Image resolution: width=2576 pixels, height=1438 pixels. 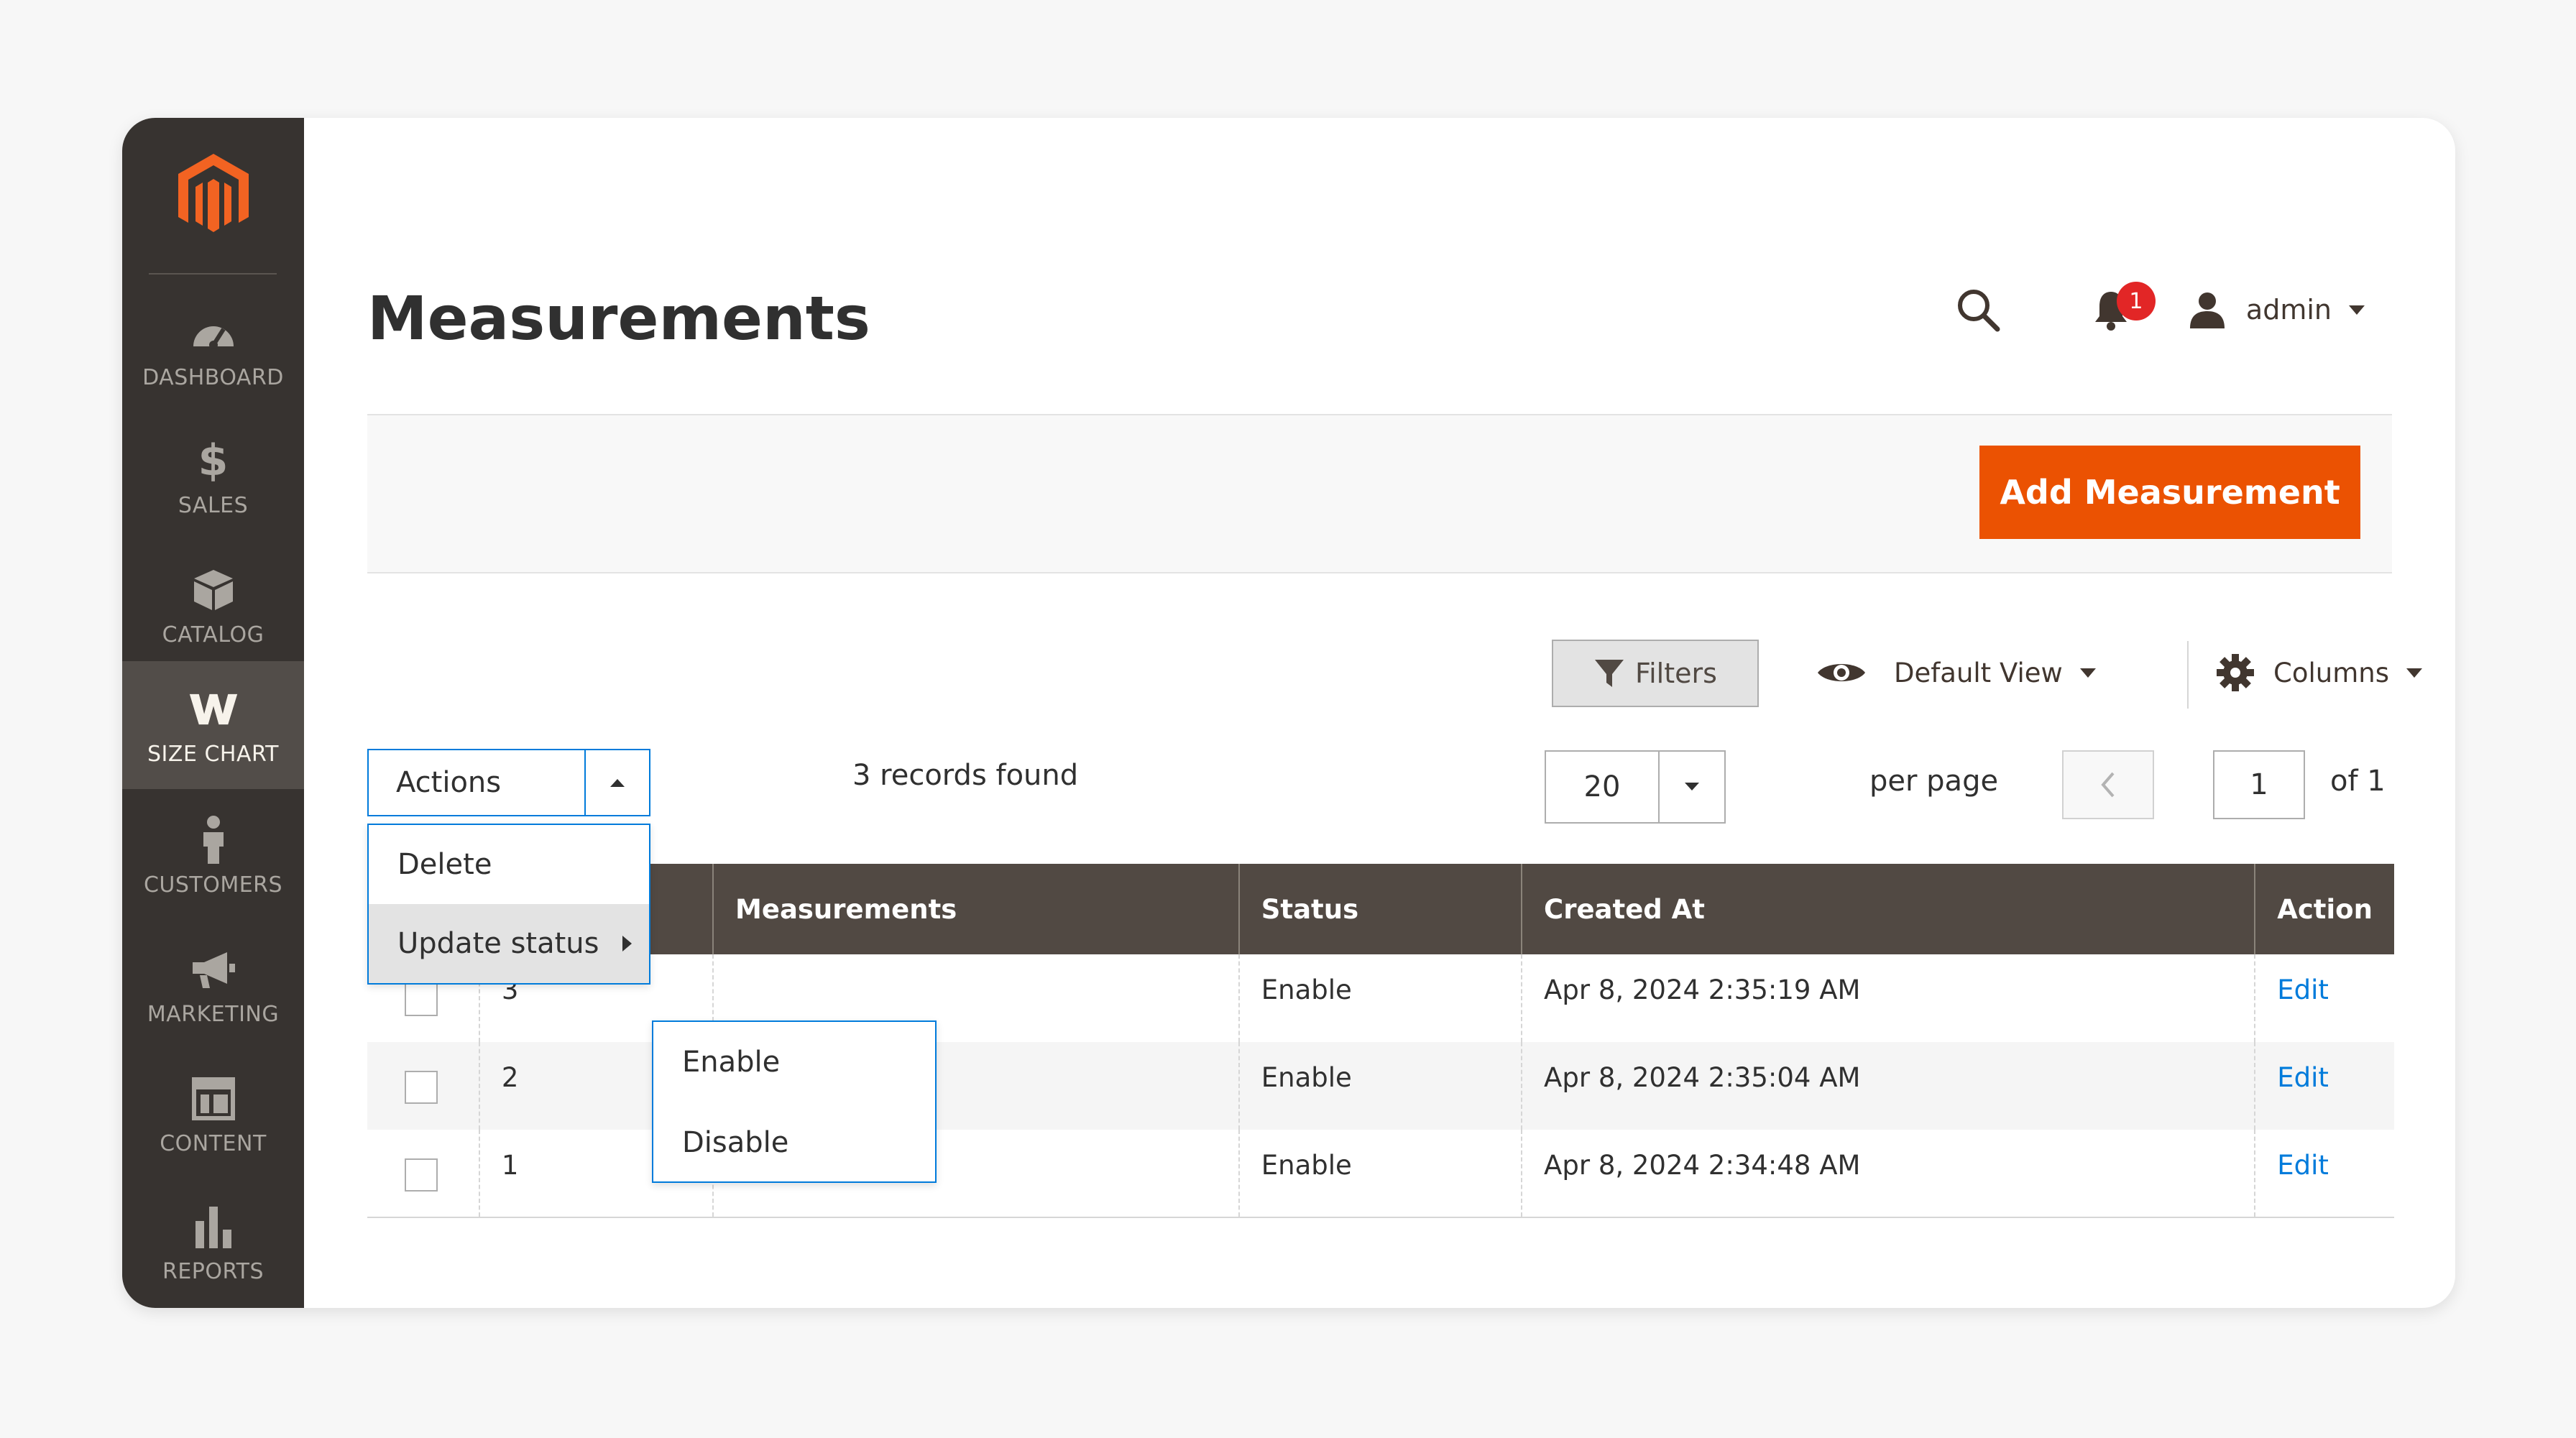 I want to click on sidebar-item-marketing: MARKETING, so click(x=213, y=985).